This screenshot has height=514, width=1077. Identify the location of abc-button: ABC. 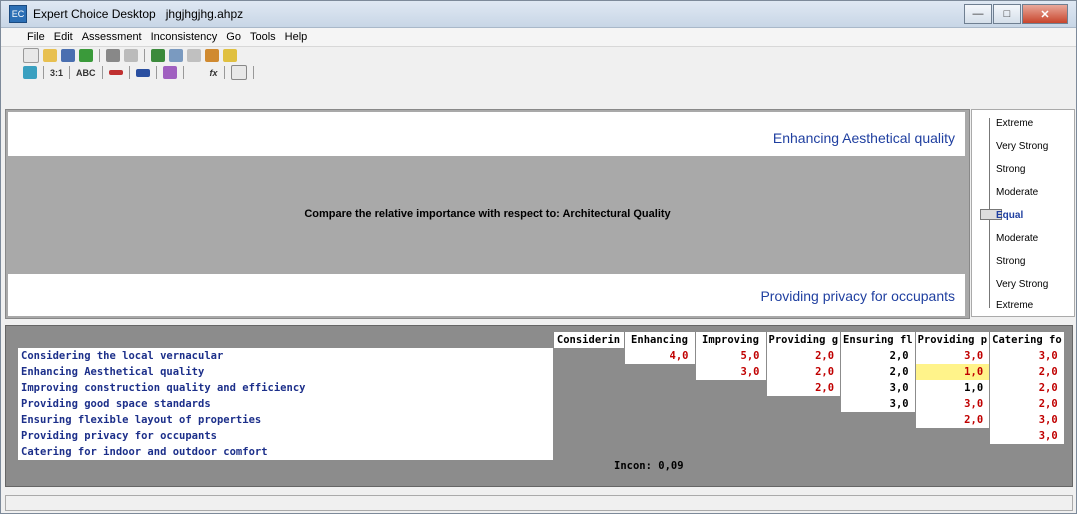
(86, 73).